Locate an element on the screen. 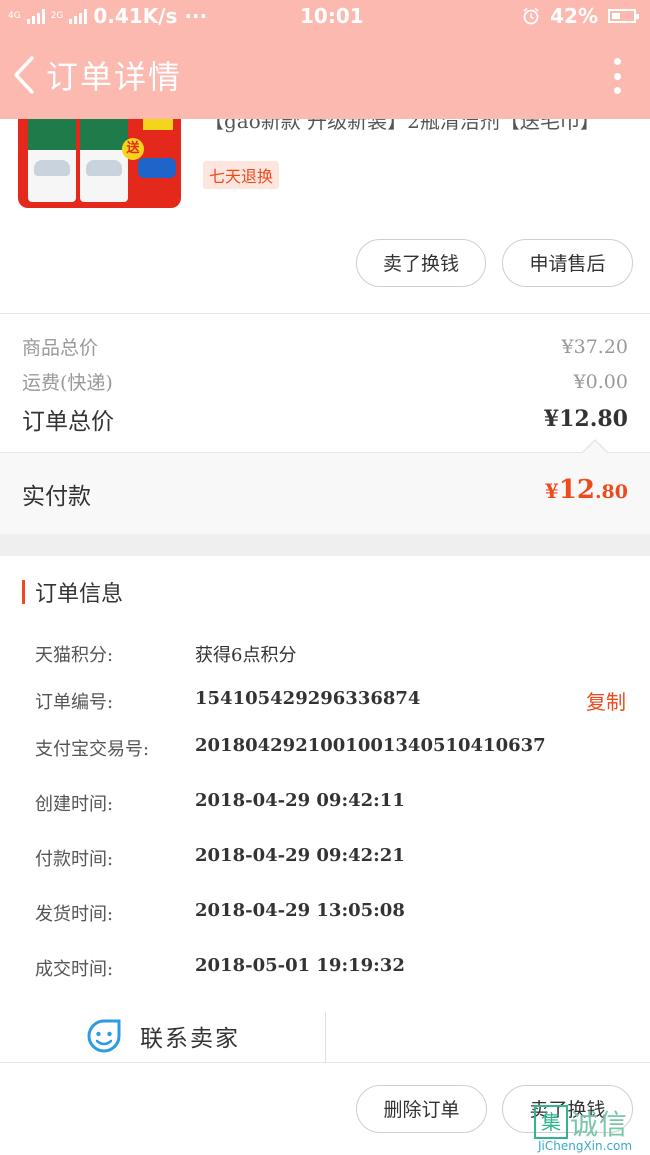 The height and width of the screenshot is (1155, 650). bottom-divider is located at coordinates (325, 1062).